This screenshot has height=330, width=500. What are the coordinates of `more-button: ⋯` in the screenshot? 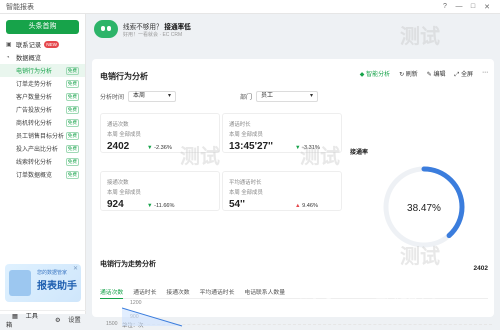 It's located at (485, 74).